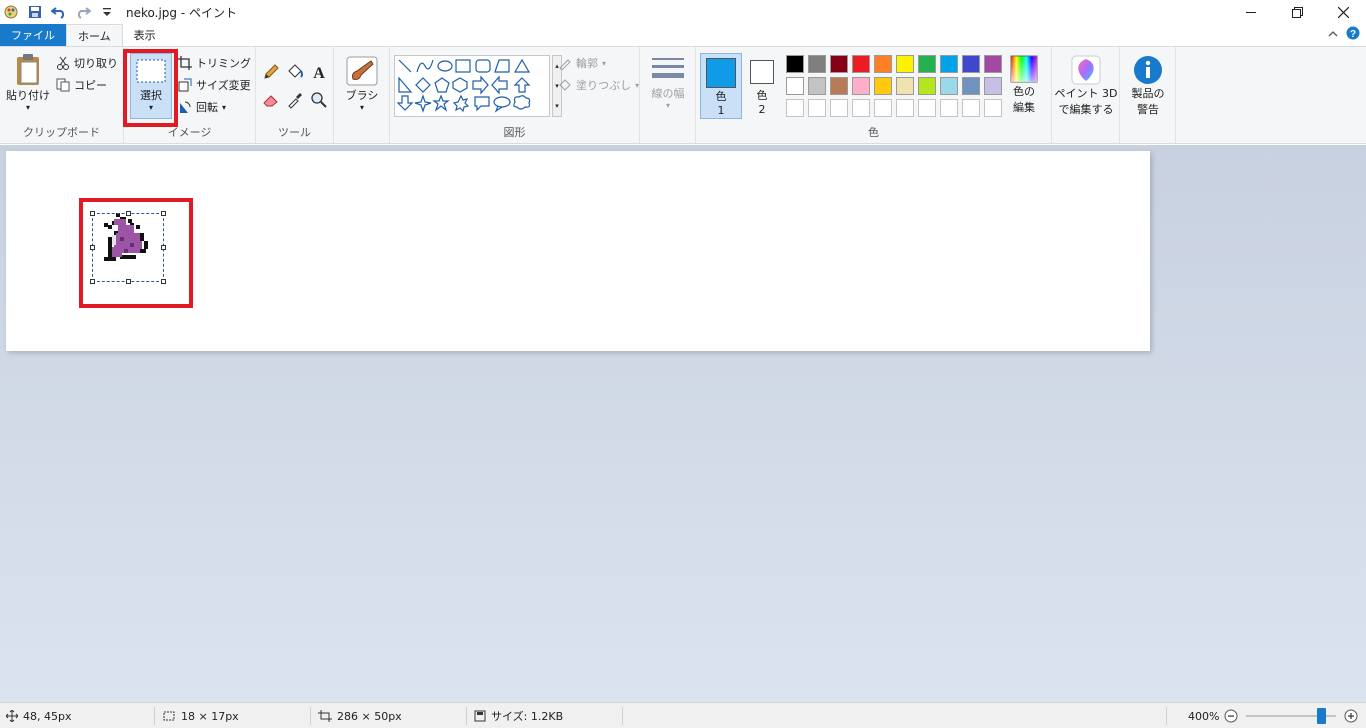 This screenshot has height=728, width=1366. What do you see at coordinates (33, 35) in the screenshot?
I see `tab-file: ファイル` at bounding box center [33, 35].